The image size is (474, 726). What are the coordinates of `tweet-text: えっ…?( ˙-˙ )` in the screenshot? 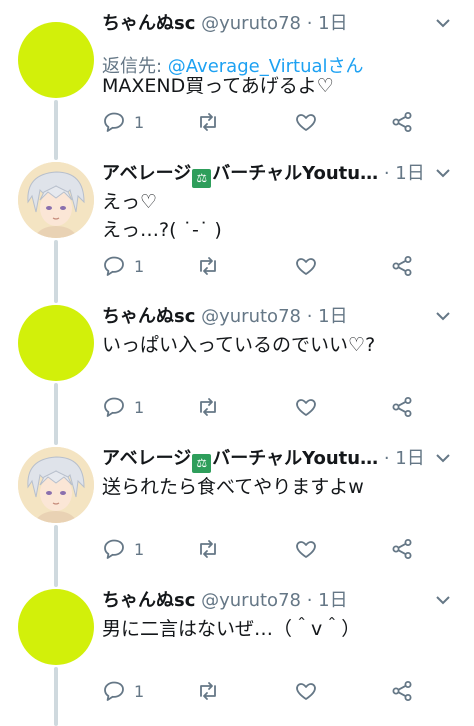 It's located at (162, 230).